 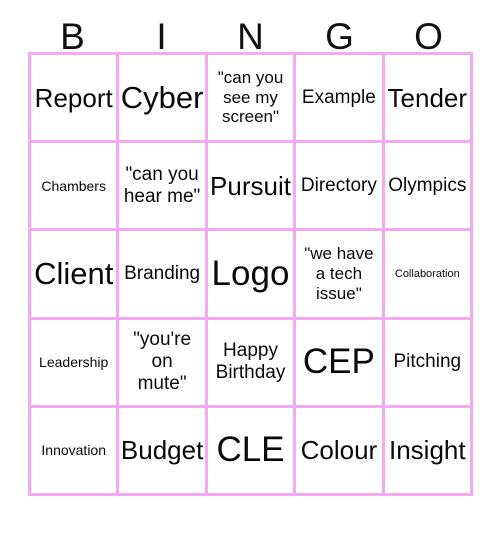 I want to click on bingo-cell-label: Report, so click(x=73, y=97).